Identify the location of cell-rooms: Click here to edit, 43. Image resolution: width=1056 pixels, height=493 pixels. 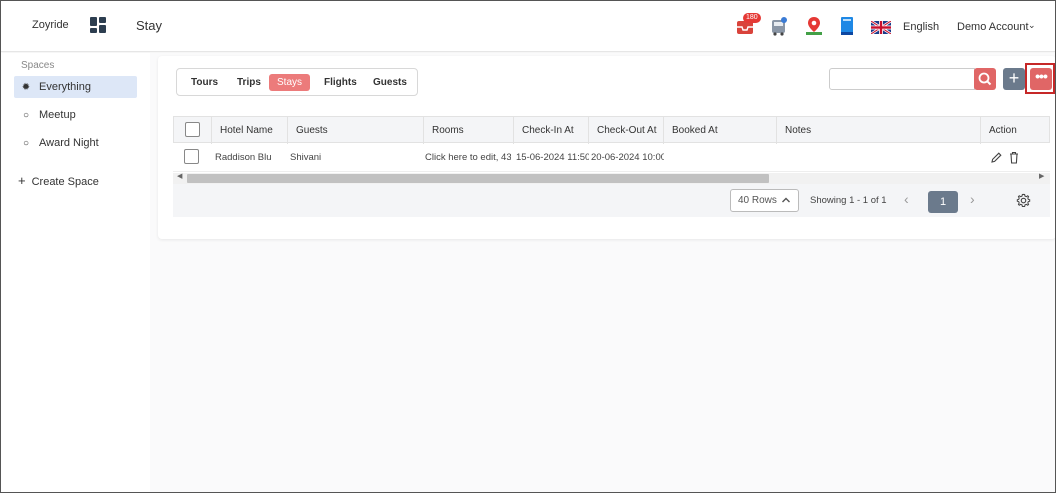
(468, 158).